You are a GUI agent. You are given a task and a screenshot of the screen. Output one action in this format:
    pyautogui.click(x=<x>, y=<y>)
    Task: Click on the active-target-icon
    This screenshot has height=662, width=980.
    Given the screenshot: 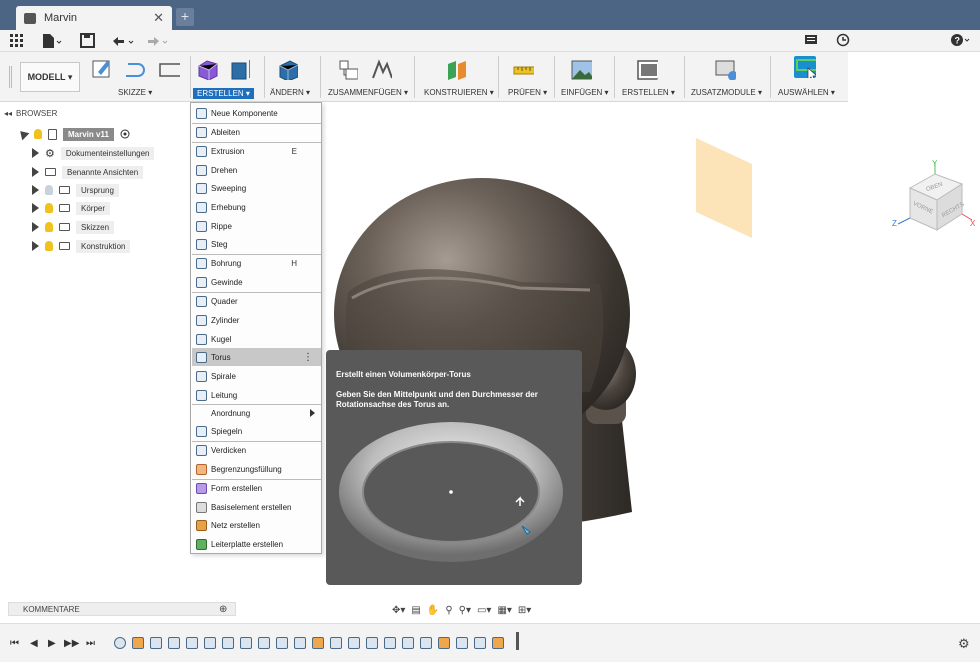 What is the action you would take?
    pyautogui.click(x=125, y=134)
    